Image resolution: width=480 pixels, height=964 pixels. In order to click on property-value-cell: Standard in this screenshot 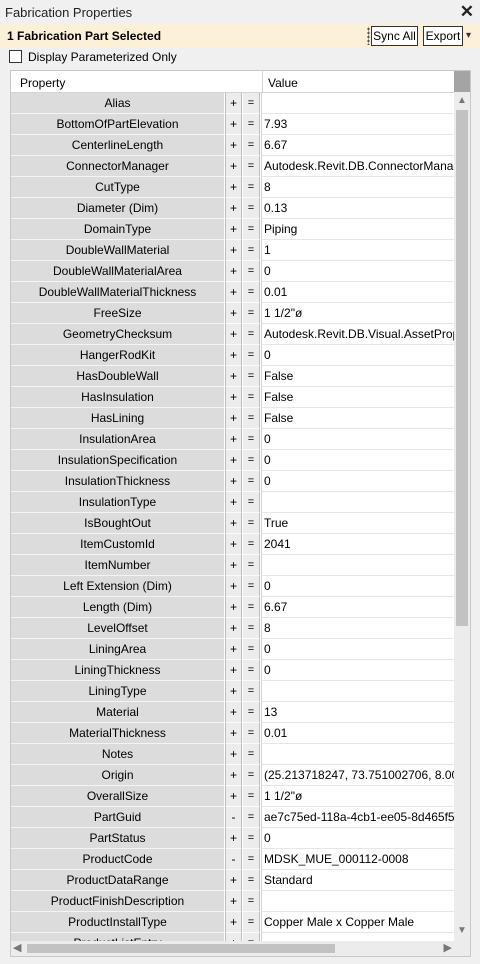, I will do `click(357, 880)`.